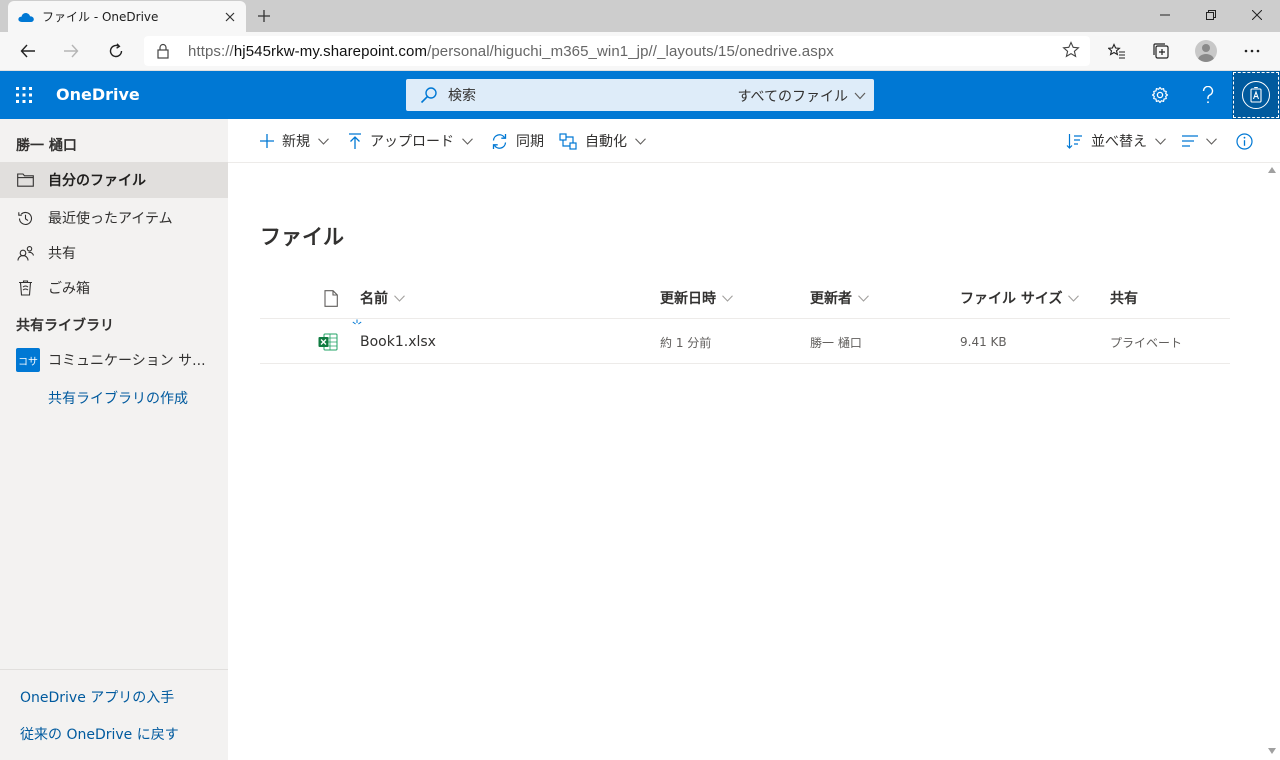 The height and width of the screenshot is (760, 1280). Describe the element at coordinates (606, 142) in the screenshot. I see `automate-label: 自動化` at that location.